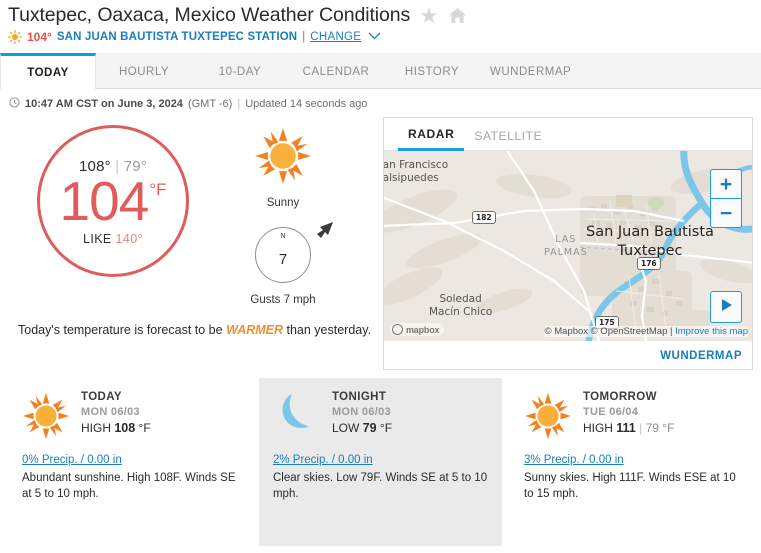 Image resolution: width=761 pixels, height=553 pixels. I want to click on mapbox-logo-text: mapbox, so click(423, 329).